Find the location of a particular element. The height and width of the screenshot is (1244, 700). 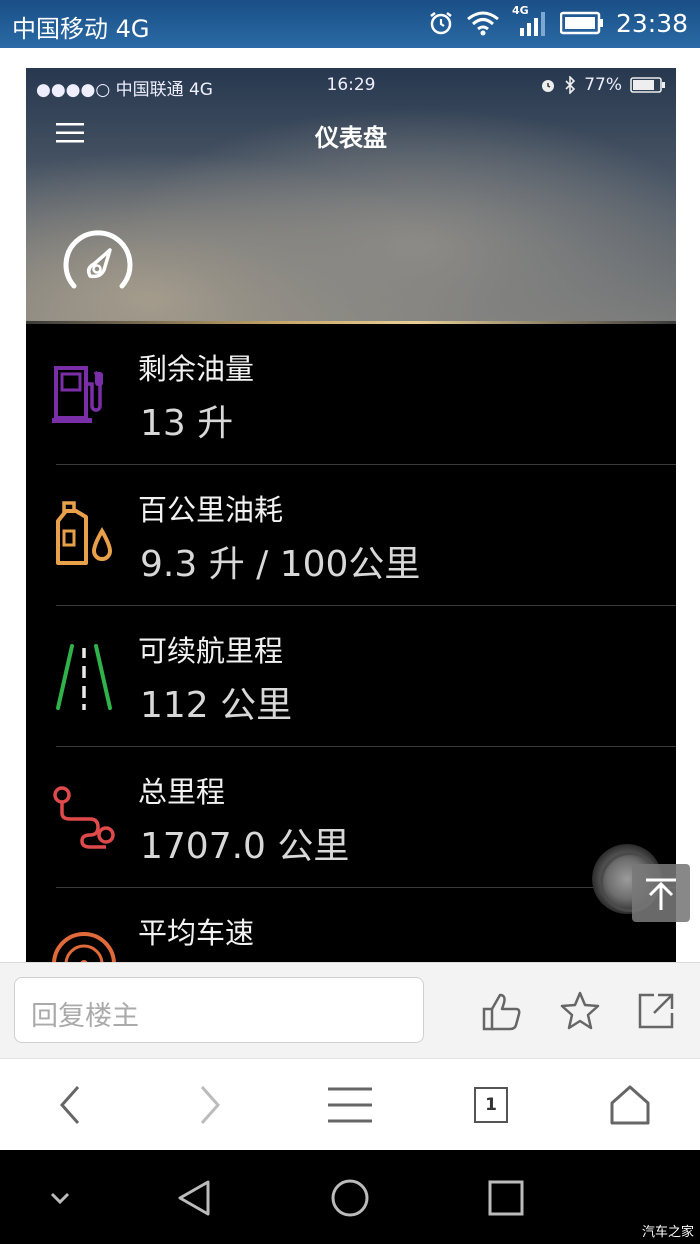

list-item-value: 13 升 is located at coordinates (187, 423).